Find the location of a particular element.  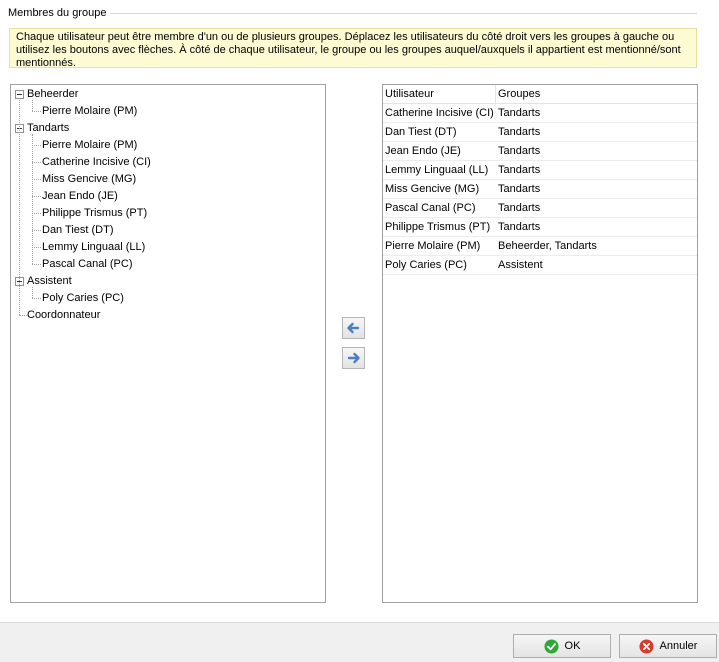

tree-member-label: Pascal Canal (PC) is located at coordinates (87, 264).